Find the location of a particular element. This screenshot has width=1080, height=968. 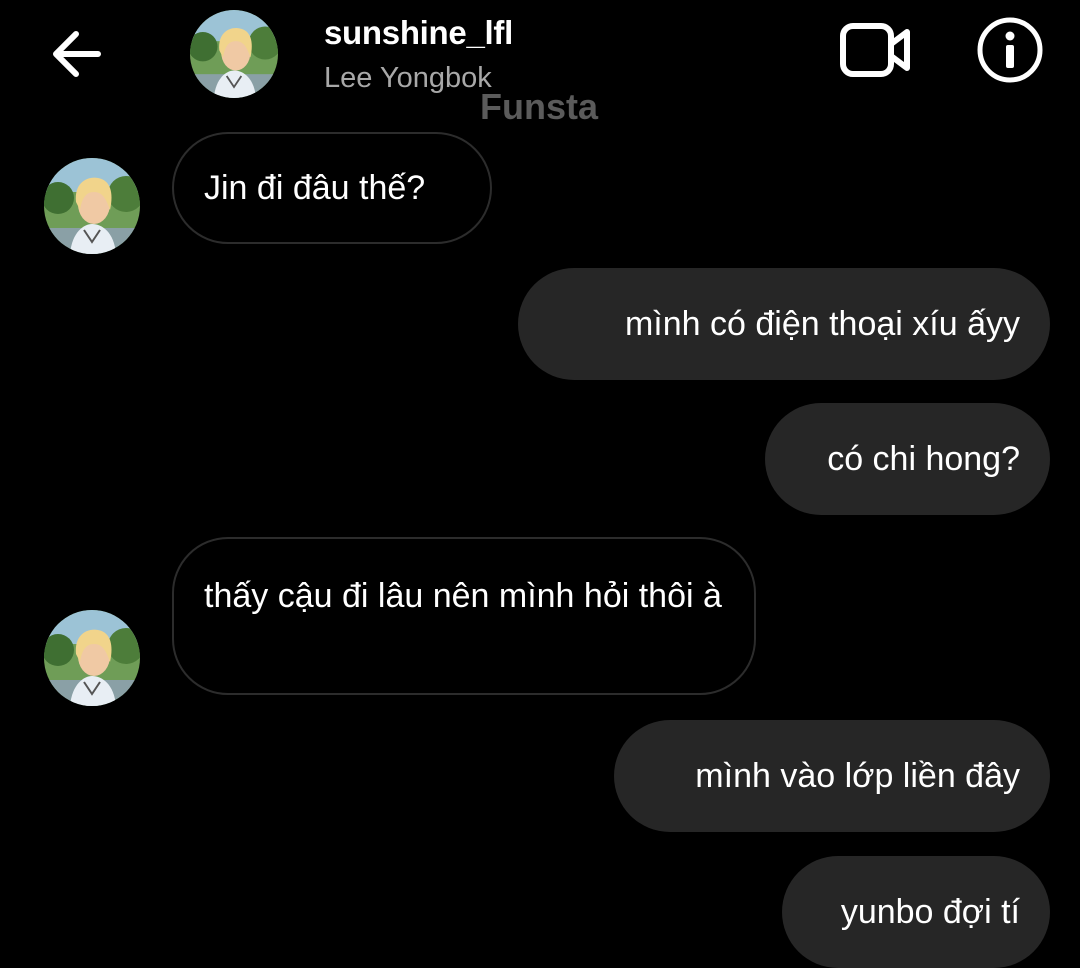

info-circle-icon is located at coordinates (1010, 50).